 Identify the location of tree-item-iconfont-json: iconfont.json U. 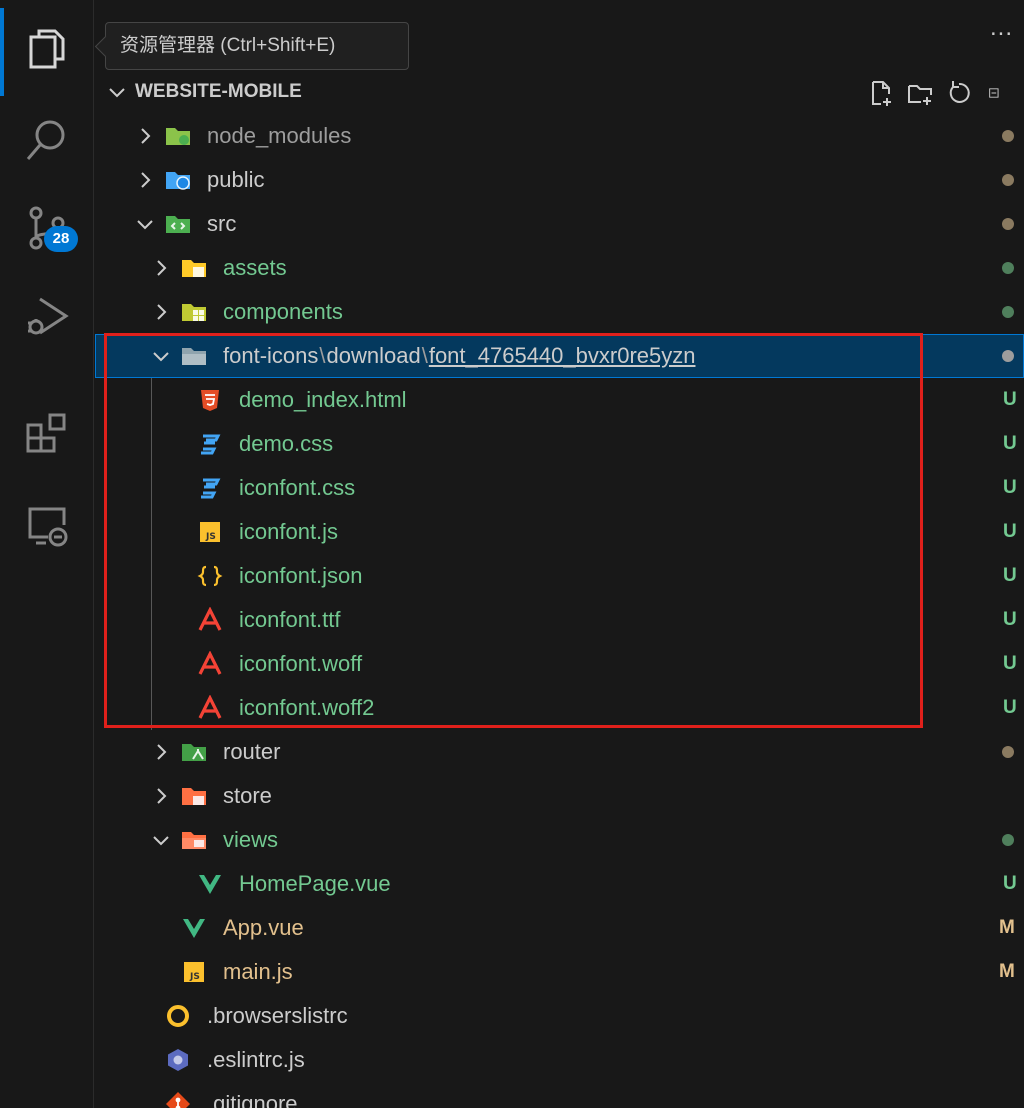
(559, 576).